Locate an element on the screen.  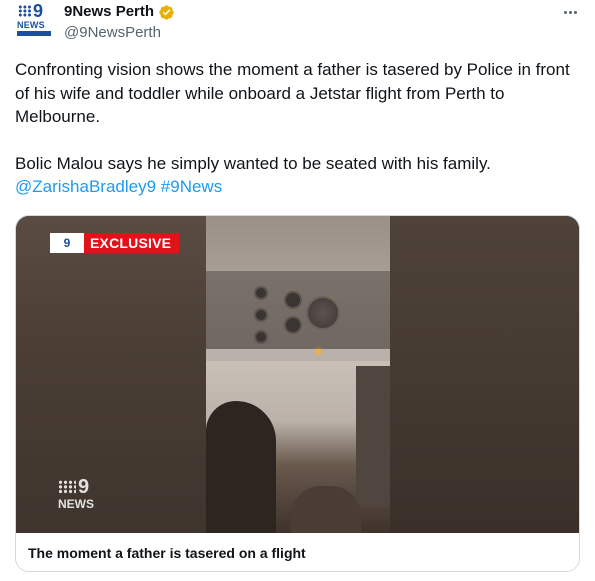
mention-link: @ZarishaBradley9 is located at coordinates (85, 186).